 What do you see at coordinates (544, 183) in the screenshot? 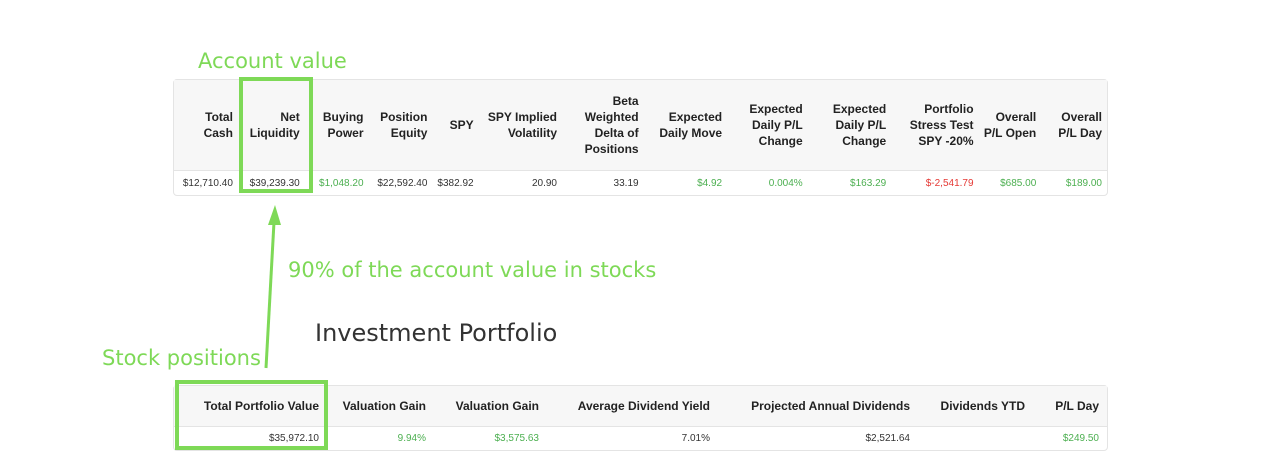
I see `value-spy-implied-volatility: 20.90` at bounding box center [544, 183].